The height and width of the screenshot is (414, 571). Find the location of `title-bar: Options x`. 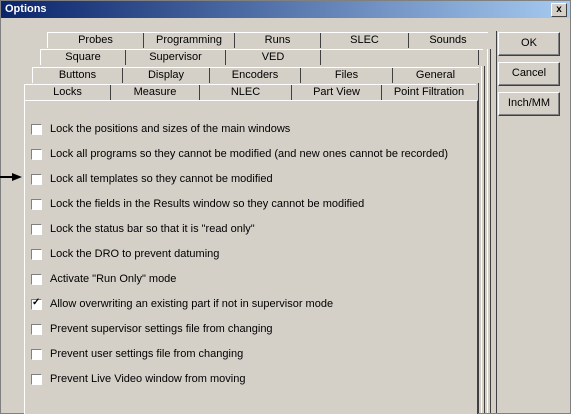

title-bar: Options x is located at coordinates (285, 9).